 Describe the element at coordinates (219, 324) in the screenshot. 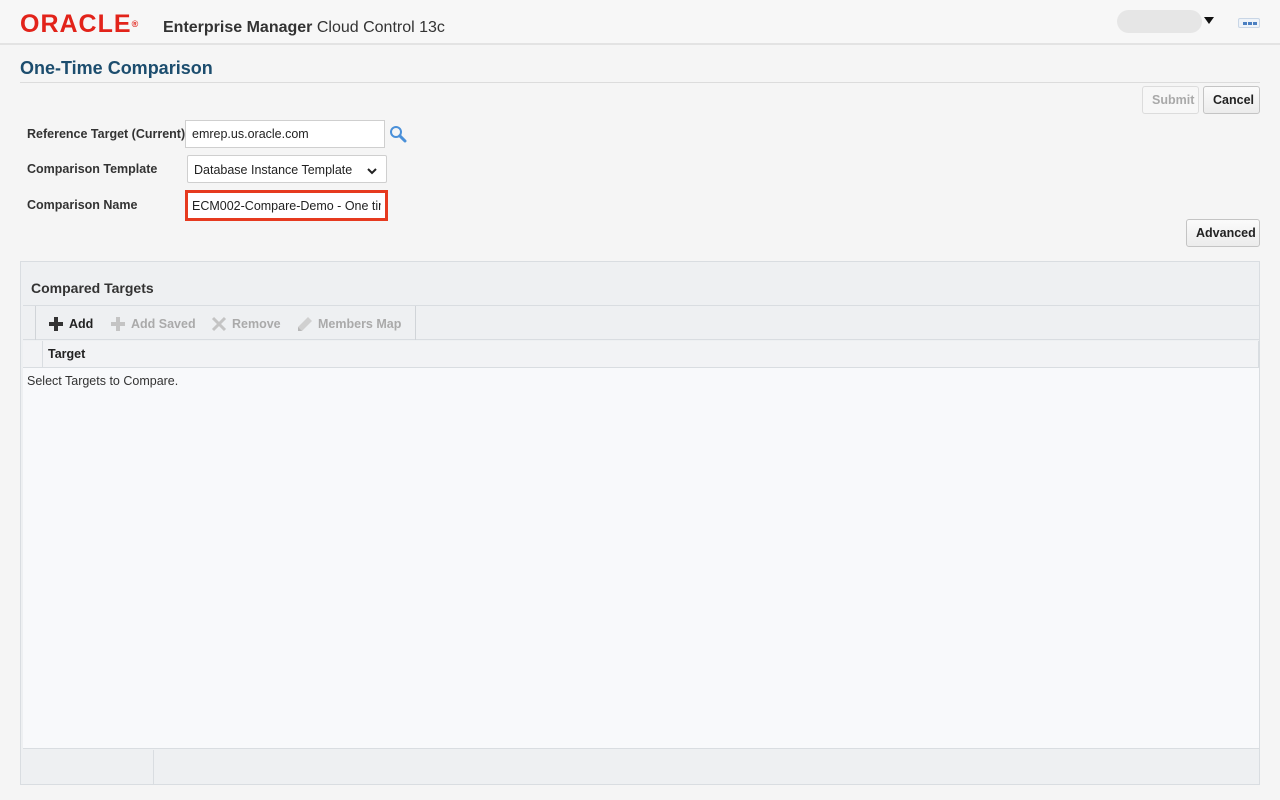

I see `x-icon` at that location.